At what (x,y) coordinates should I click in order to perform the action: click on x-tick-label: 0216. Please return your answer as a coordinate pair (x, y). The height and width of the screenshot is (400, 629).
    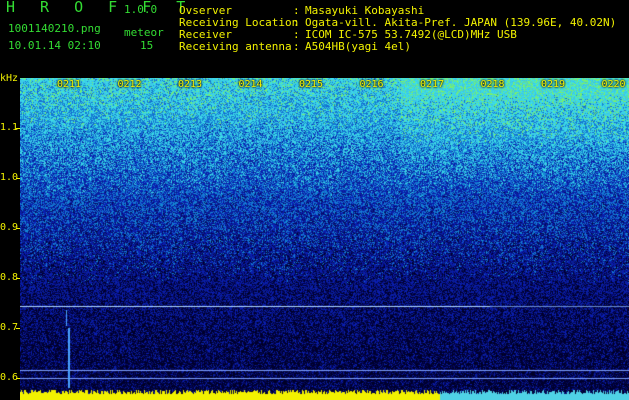
    Looking at the image, I should click on (371, 84).